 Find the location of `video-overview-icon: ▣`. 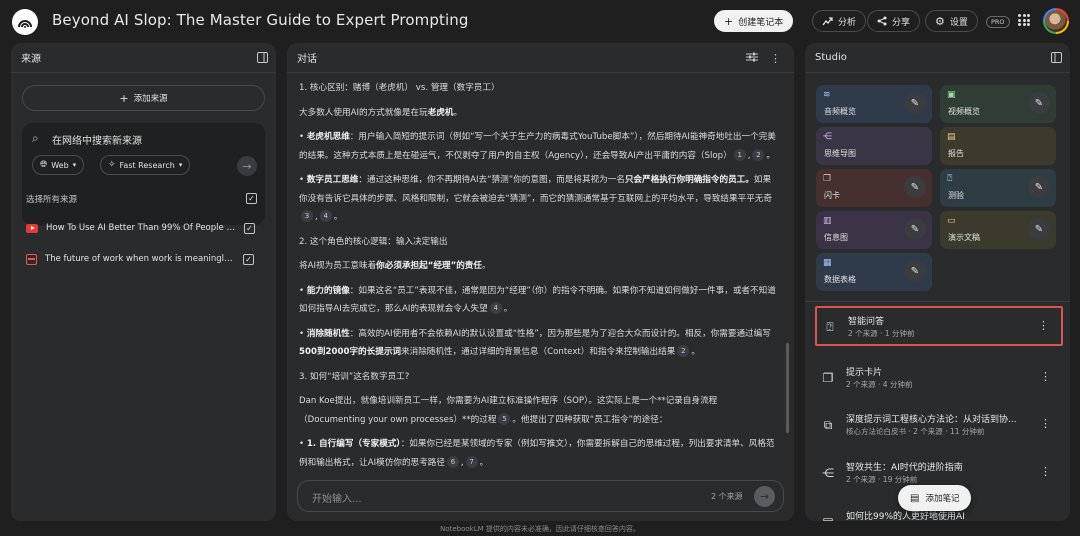

video-overview-icon: ▣ is located at coordinates (951, 95).